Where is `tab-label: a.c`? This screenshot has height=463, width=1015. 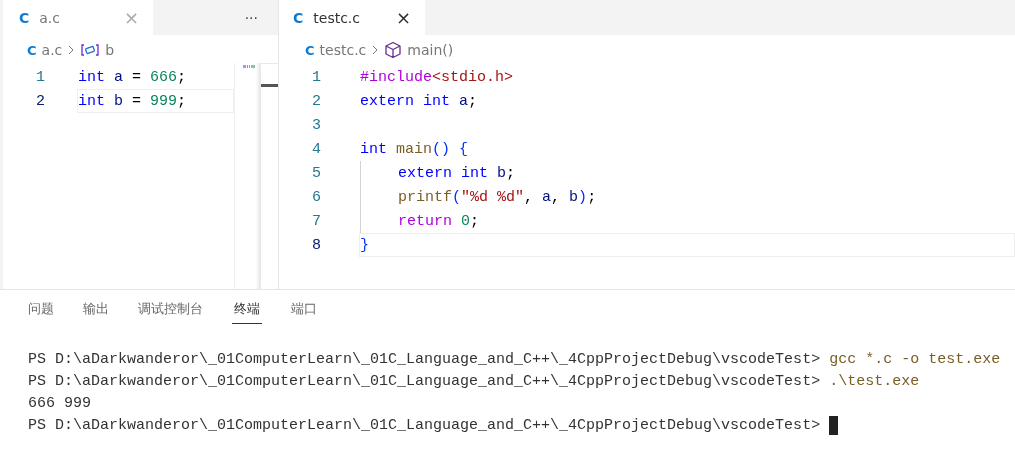 tab-label: a.c is located at coordinates (50, 17).